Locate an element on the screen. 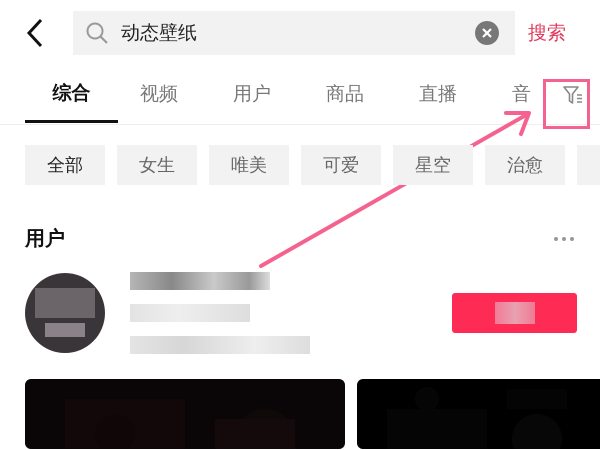 Image resolution: width=600 pixels, height=450 pixels. filter-chip: 女生 is located at coordinates (157, 165).